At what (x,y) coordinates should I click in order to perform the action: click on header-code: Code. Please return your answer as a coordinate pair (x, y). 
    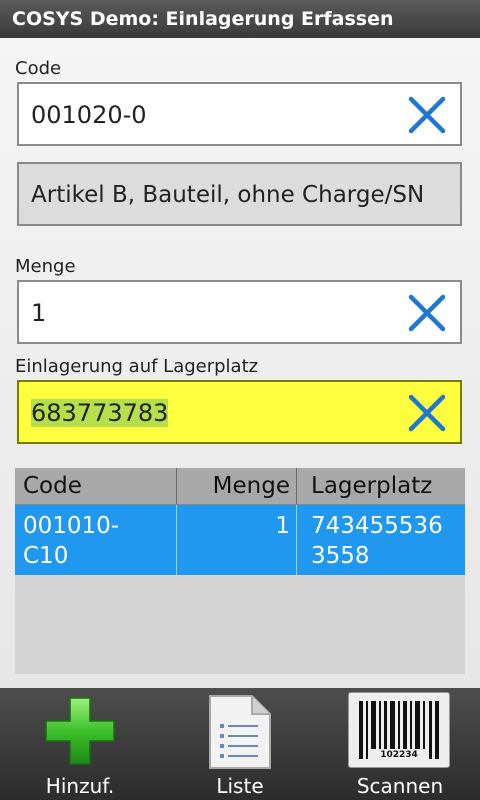
    Looking at the image, I should click on (96, 486).